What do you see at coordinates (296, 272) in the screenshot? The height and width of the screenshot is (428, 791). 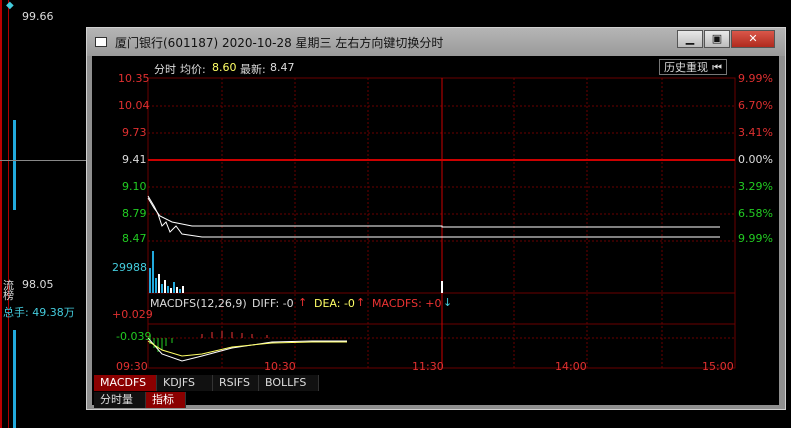 I see `volume-bars` at bounding box center [296, 272].